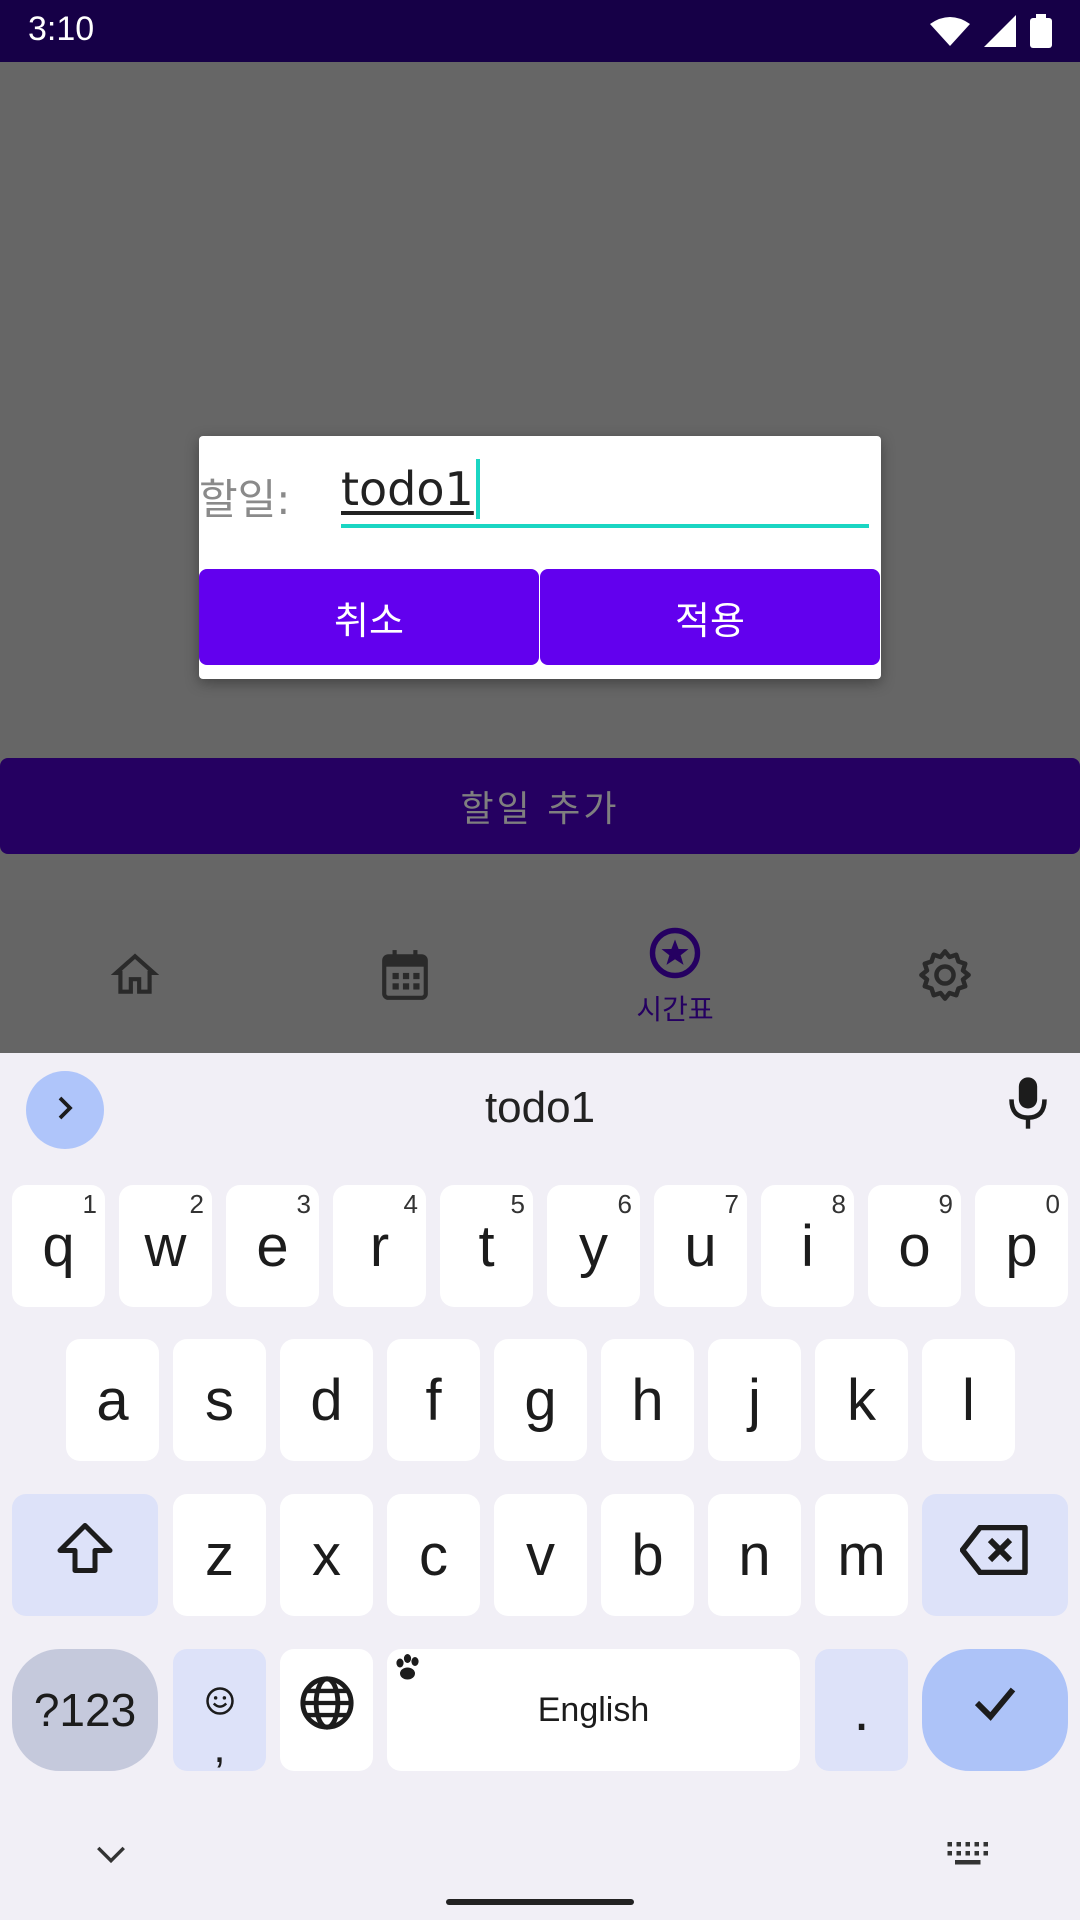 The height and width of the screenshot is (1920, 1080). I want to click on status-icons, so click(991, 31).